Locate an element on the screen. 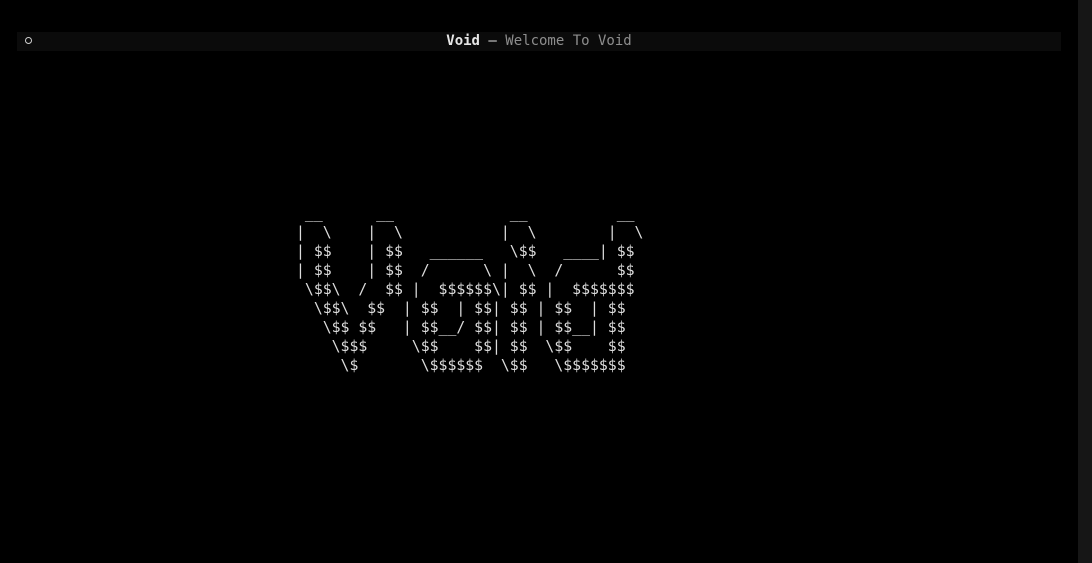 This screenshot has height=563, width=1092. title-bar: Void — Welcome To Void is located at coordinates (539, 41).